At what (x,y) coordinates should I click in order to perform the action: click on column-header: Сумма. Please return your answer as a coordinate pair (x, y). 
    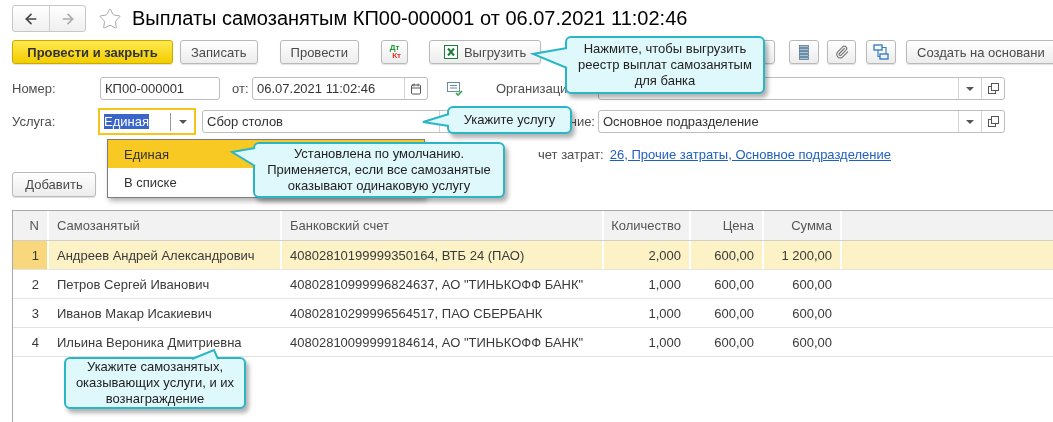
    Looking at the image, I should click on (811, 225).